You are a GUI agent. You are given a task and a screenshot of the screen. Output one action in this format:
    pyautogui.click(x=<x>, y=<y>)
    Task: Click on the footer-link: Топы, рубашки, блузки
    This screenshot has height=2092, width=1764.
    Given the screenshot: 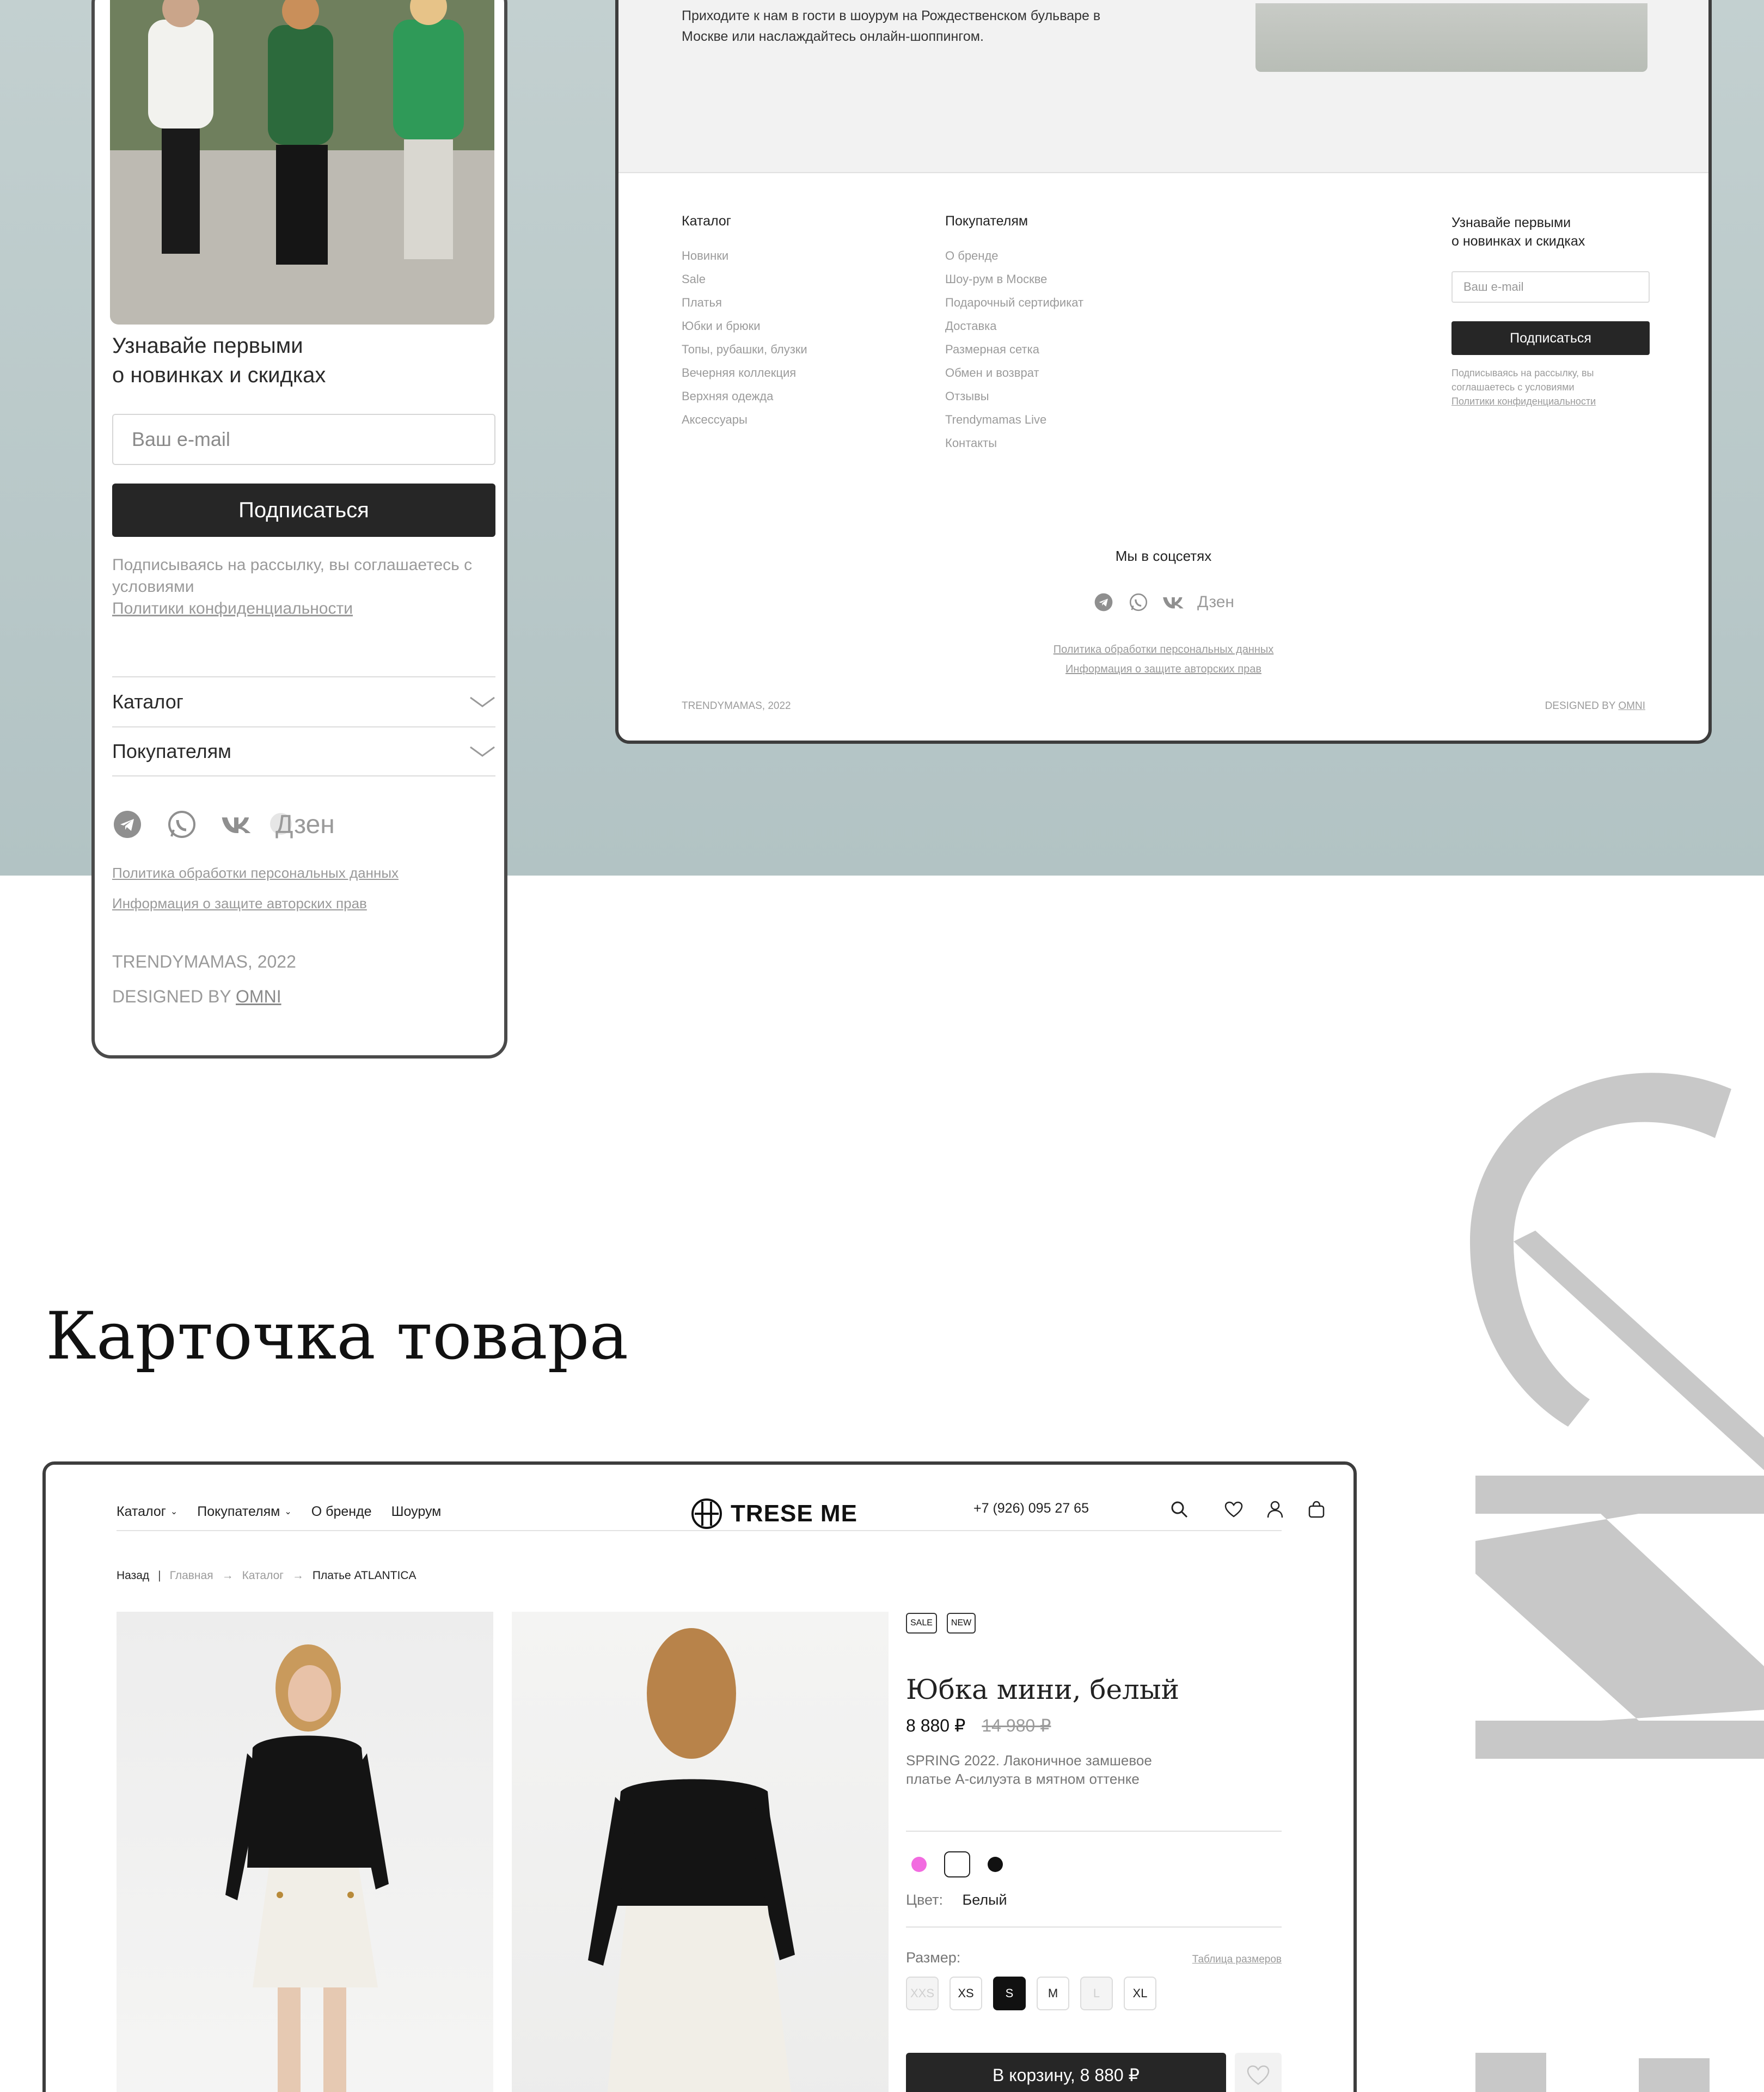 What is the action you would take?
    pyautogui.click(x=744, y=349)
    